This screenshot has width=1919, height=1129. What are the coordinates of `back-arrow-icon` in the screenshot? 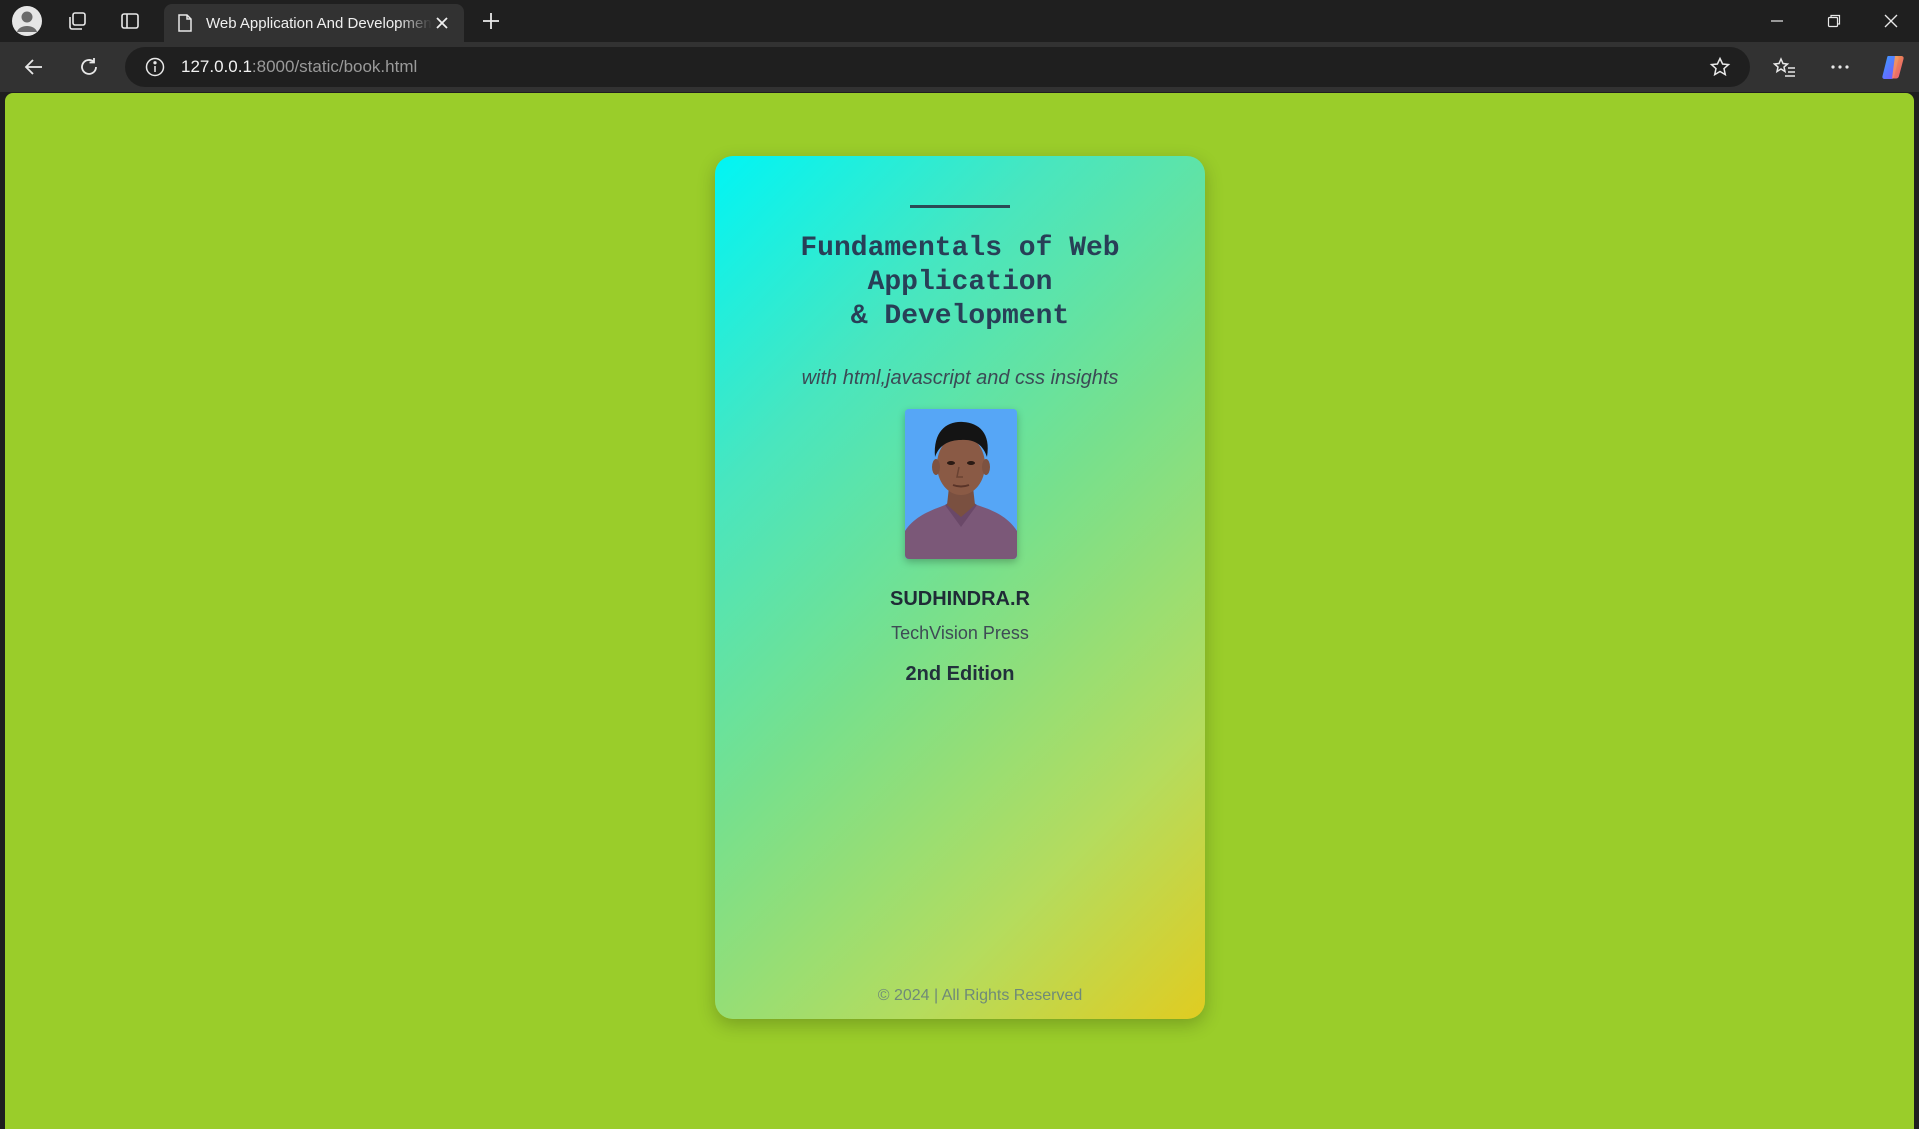 It's located at (34, 67).